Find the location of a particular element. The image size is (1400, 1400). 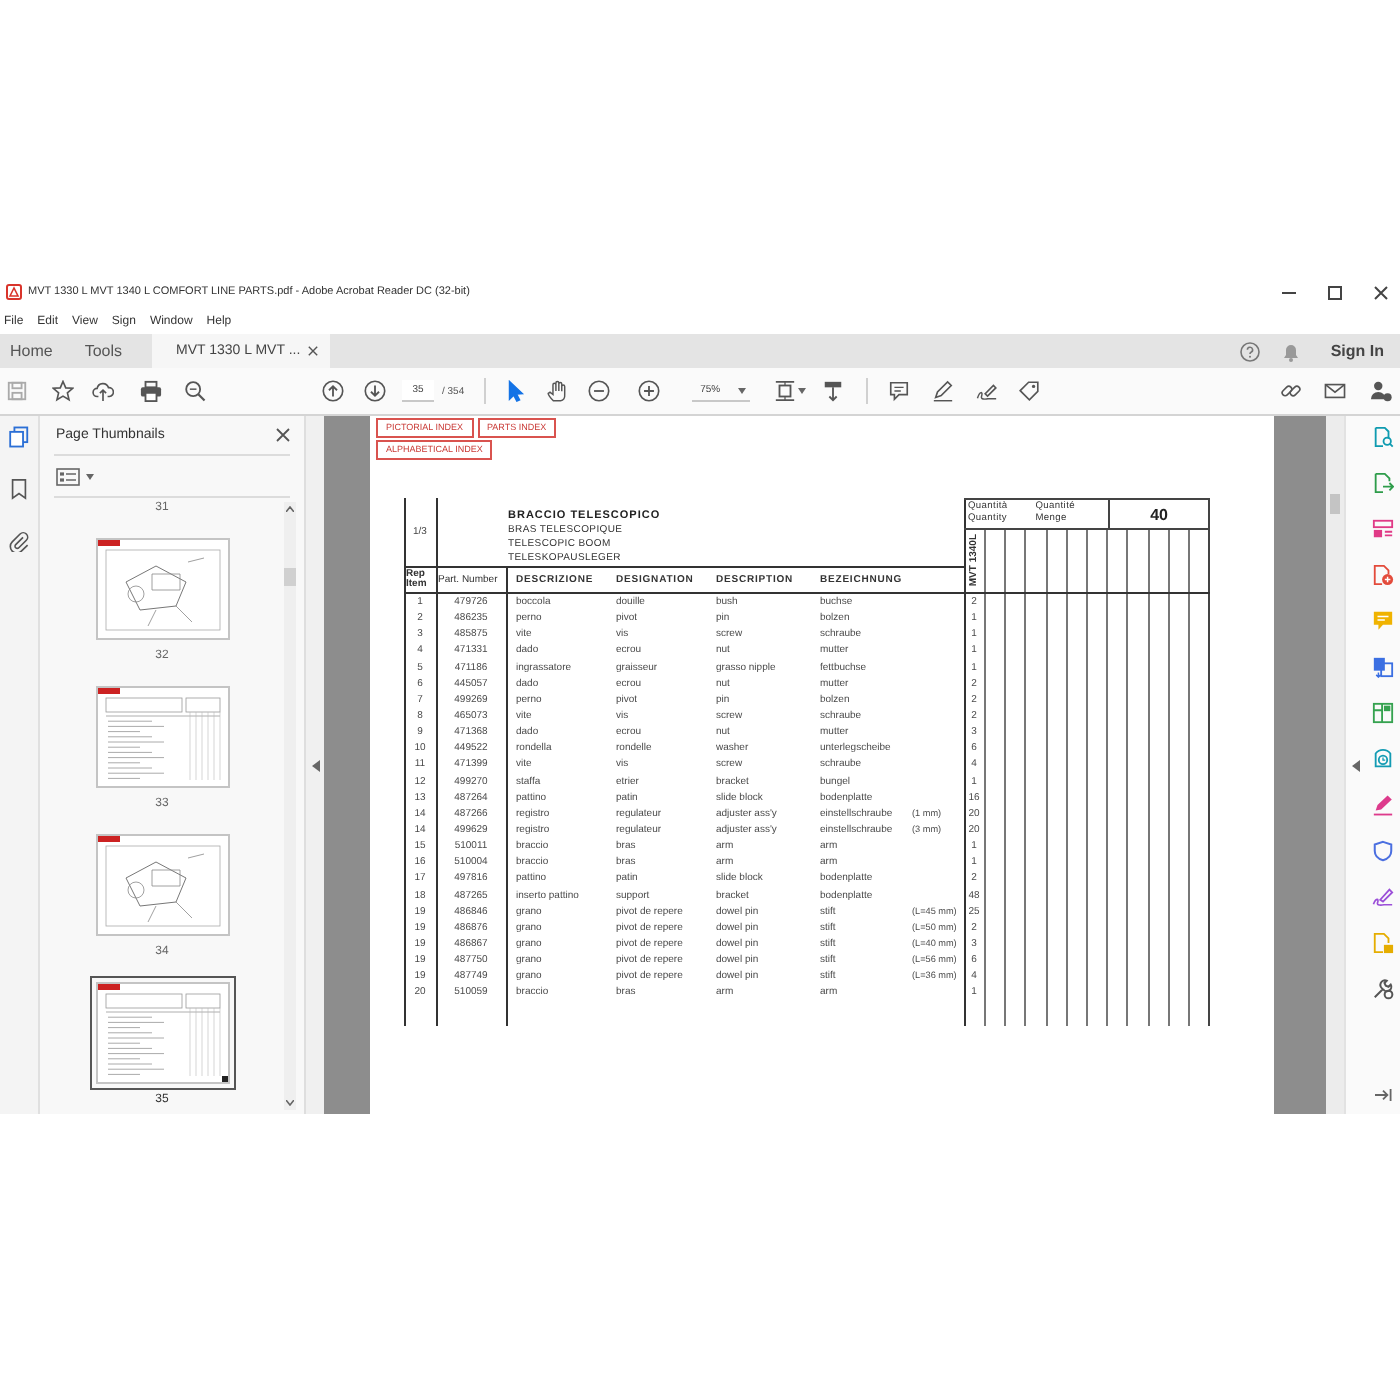

fit-page-icon is located at coordinates (785, 391).